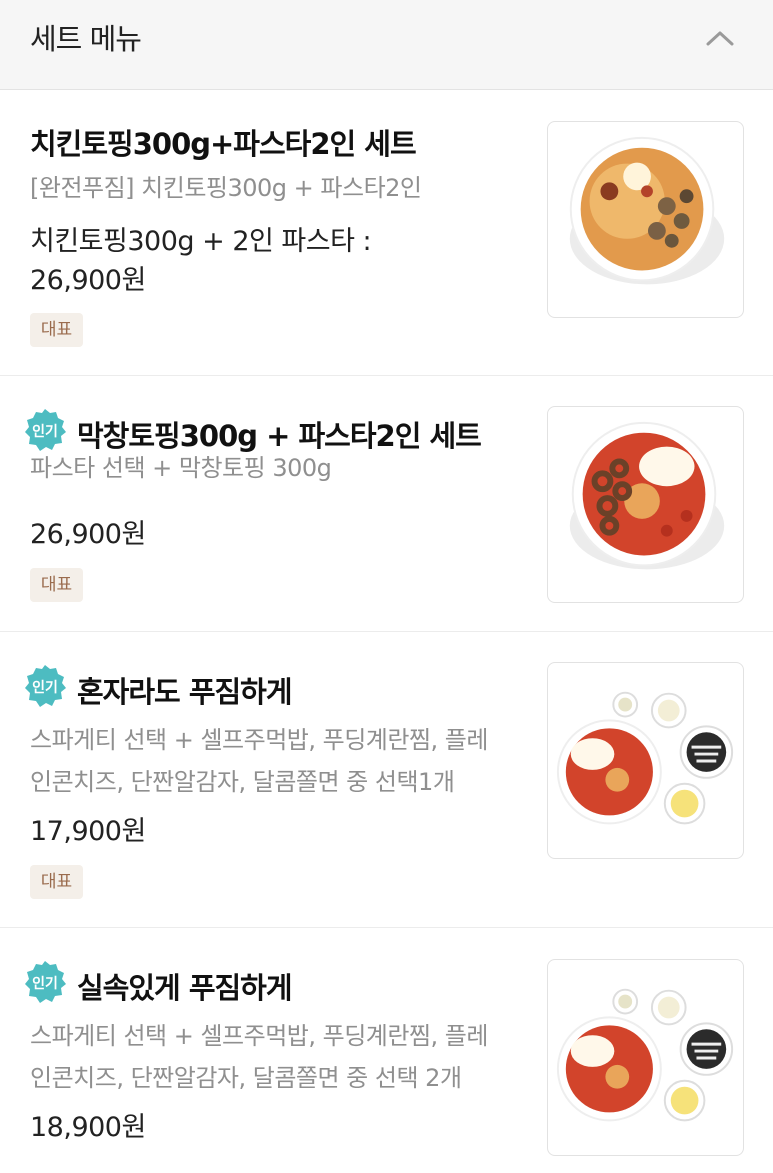 The width and height of the screenshot is (773, 1173). What do you see at coordinates (647, 495) in the screenshot?
I see `makchang-pasta-bowl-image` at bounding box center [647, 495].